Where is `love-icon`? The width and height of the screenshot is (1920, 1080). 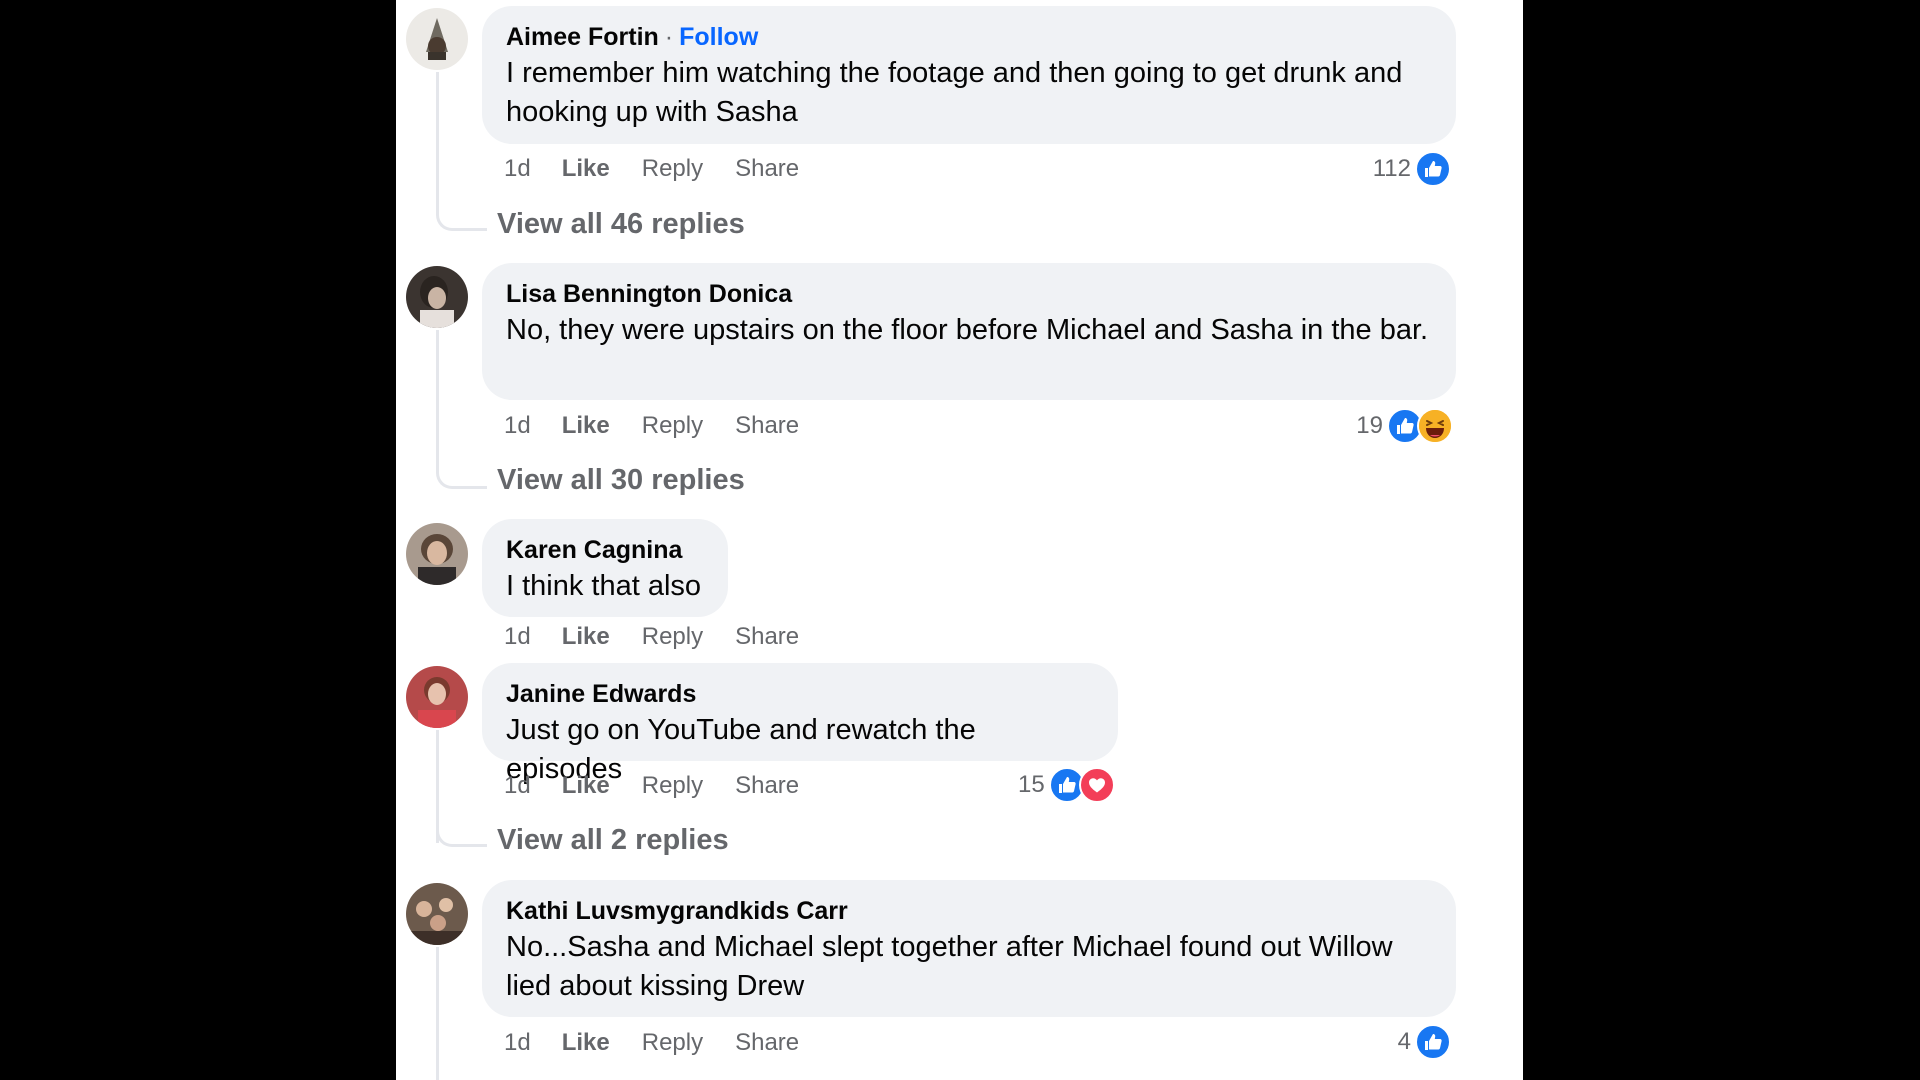 love-icon is located at coordinates (1096, 785).